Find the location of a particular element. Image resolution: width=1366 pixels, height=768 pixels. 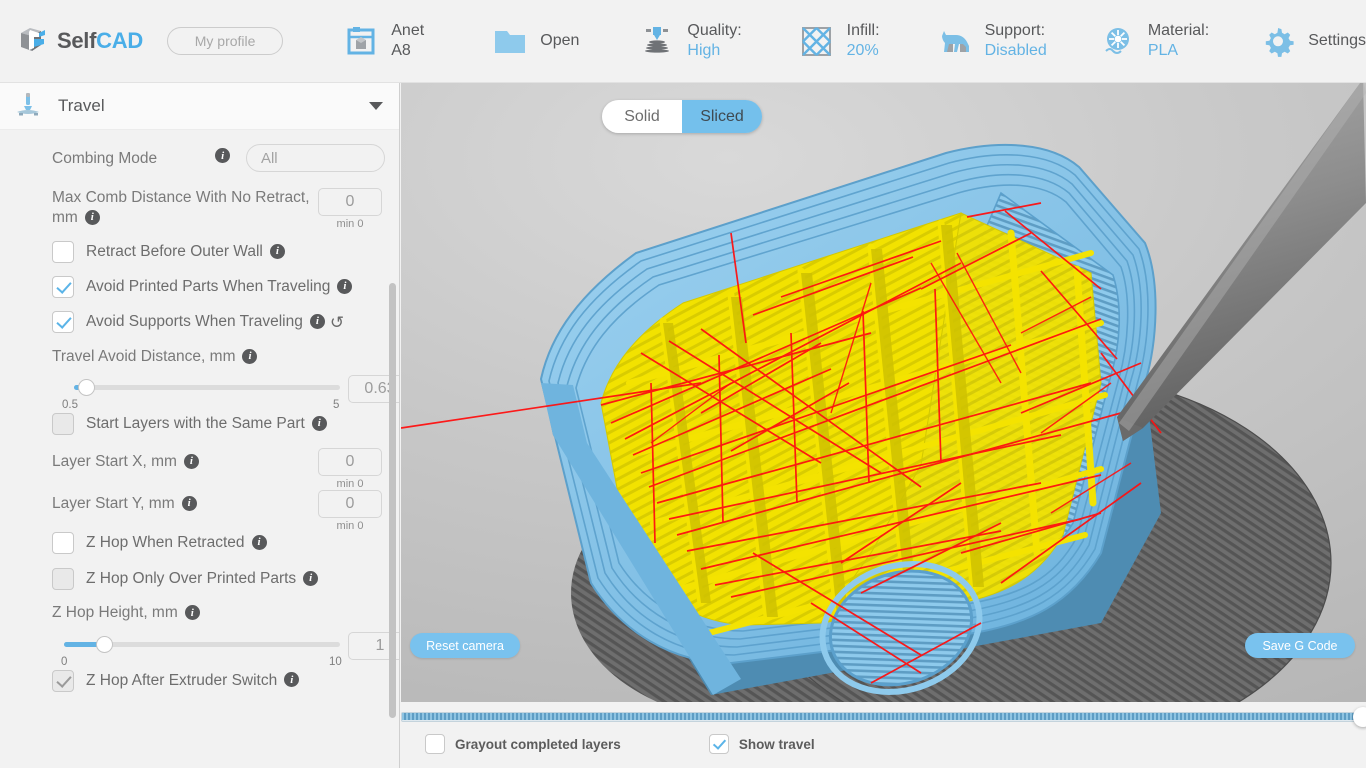

show-travel-label: Show travel is located at coordinates (776, 744).